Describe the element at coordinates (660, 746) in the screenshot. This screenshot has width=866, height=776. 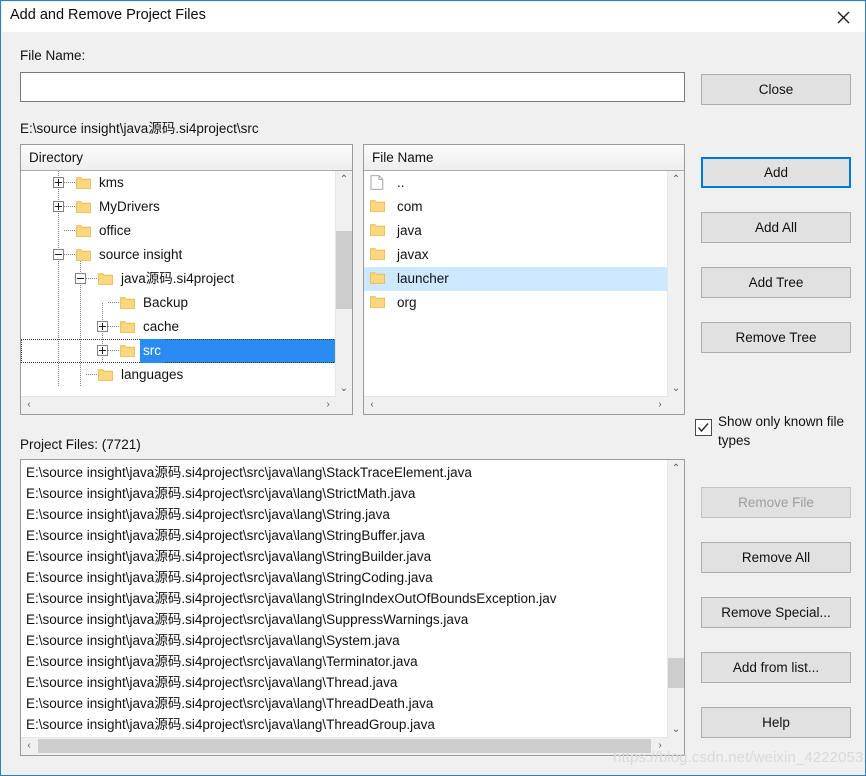
I see `project-files-scroll-right-arrow: ›` at that location.